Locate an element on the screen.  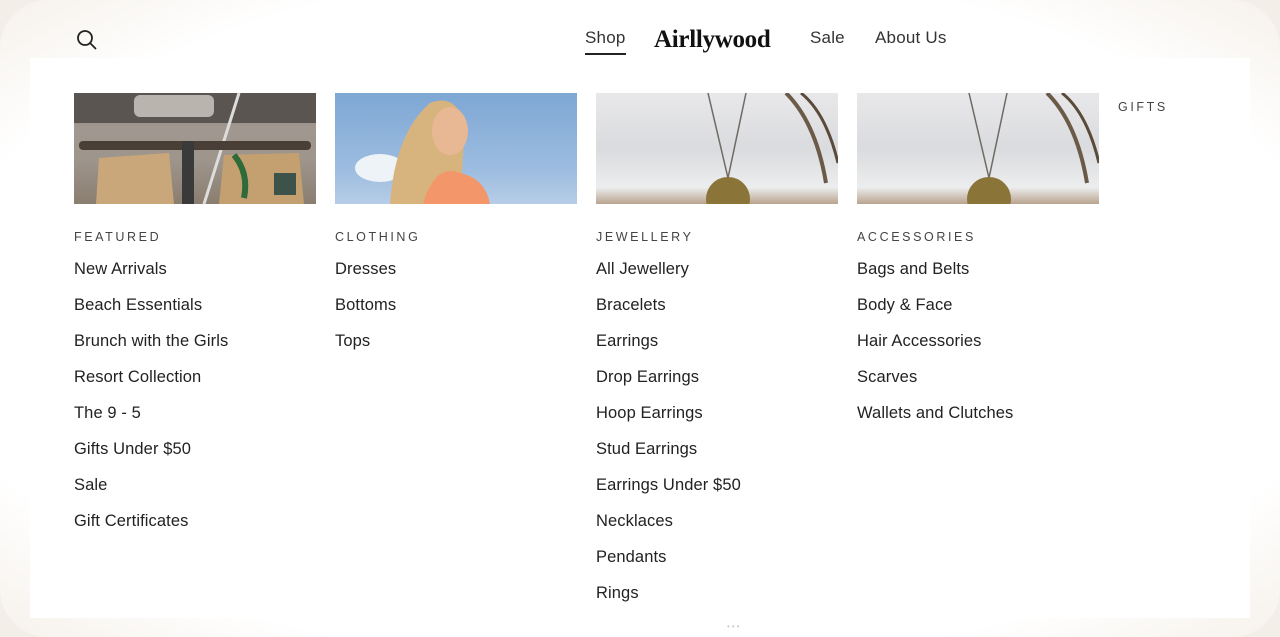
clothing-image is located at coordinates (456, 148).